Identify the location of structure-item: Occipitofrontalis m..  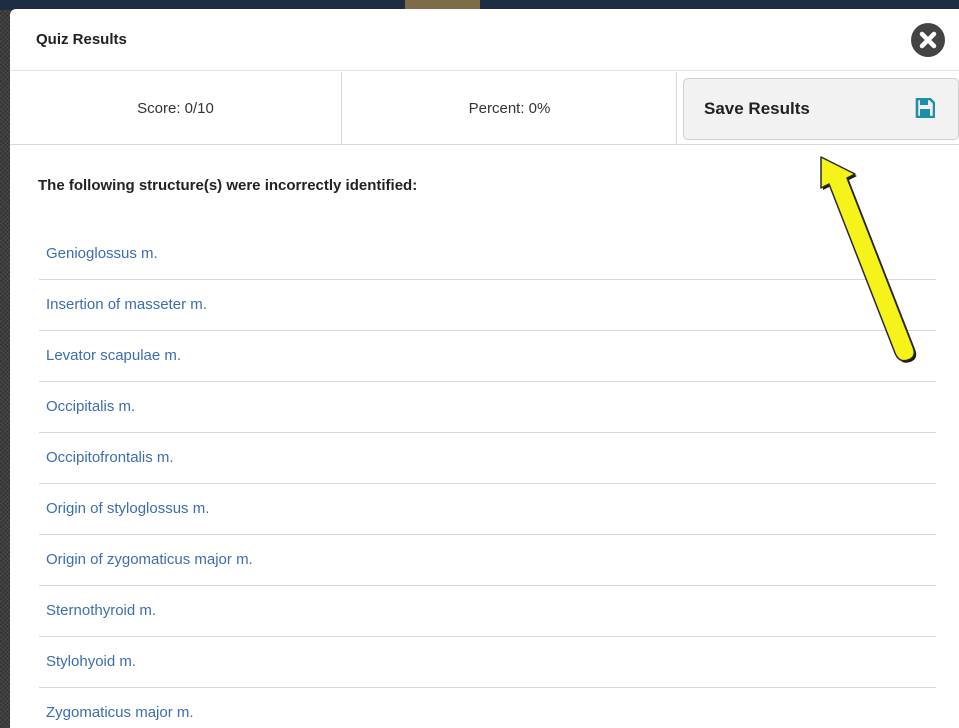
(487, 458).